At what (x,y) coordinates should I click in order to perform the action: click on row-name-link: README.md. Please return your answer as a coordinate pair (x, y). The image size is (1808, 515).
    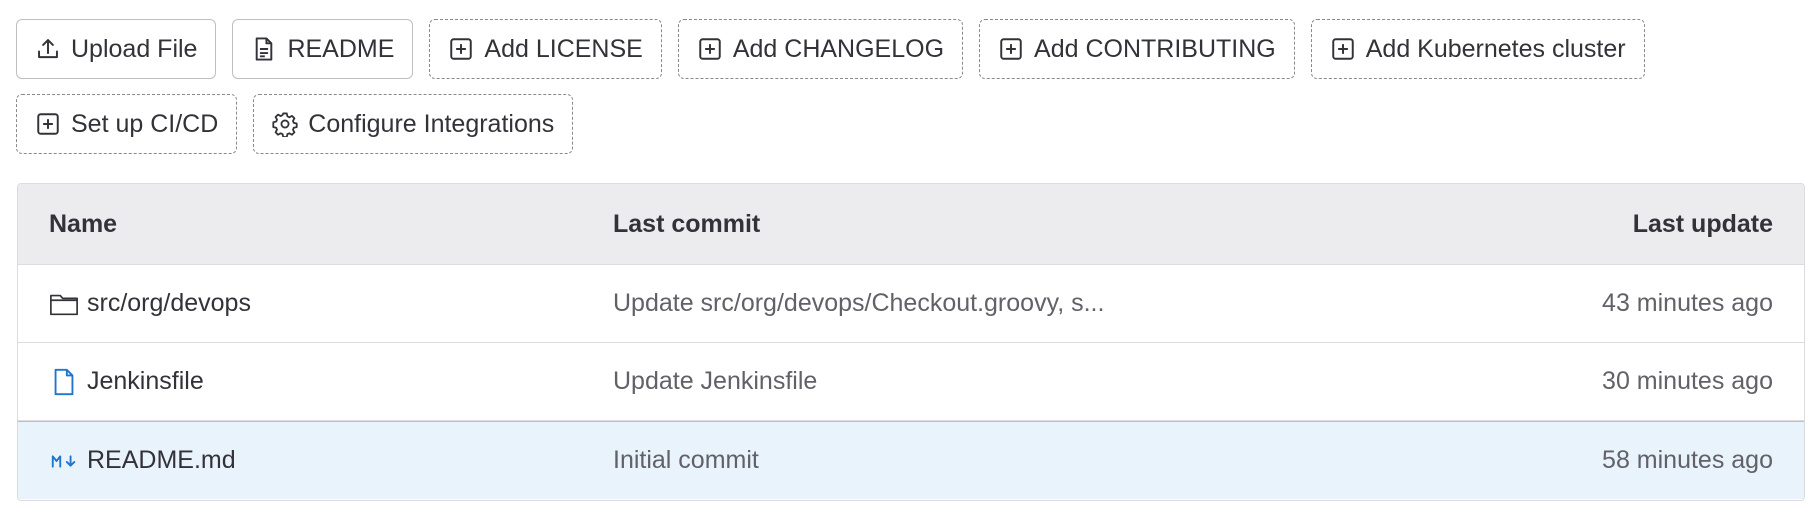
    Looking at the image, I should click on (161, 460).